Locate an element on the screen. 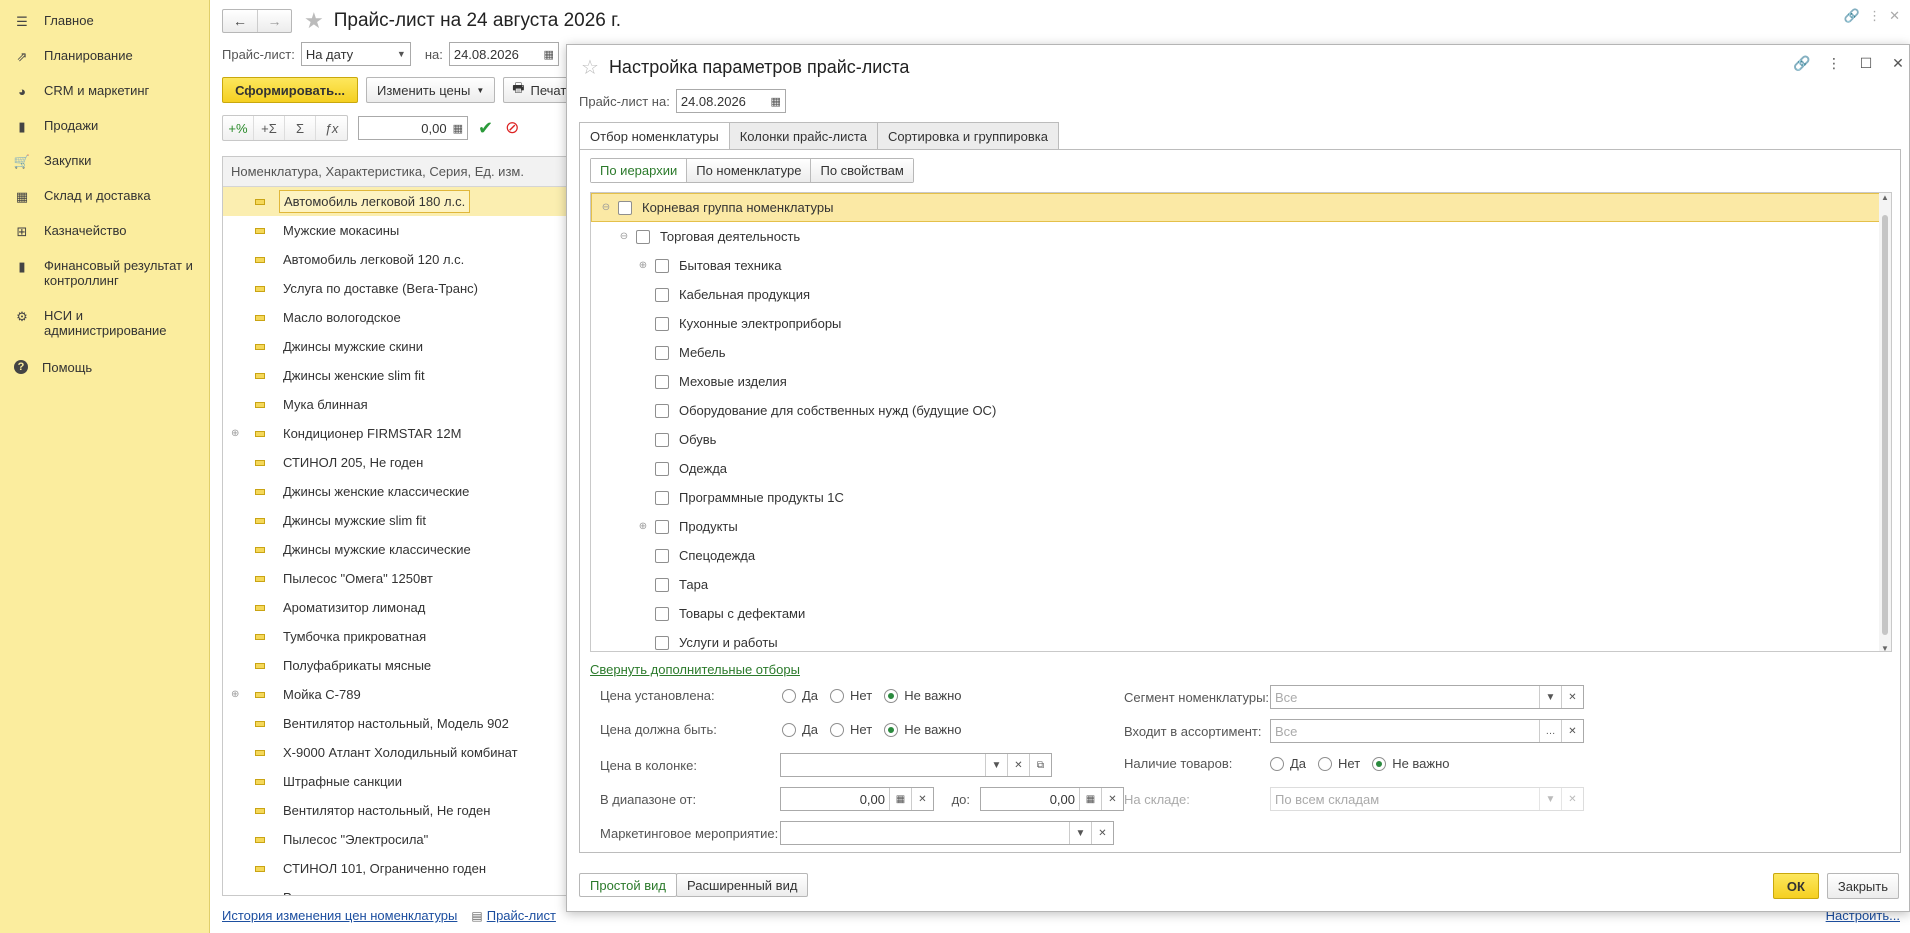 The height and width of the screenshot is (933, 1910). availability-no: Нет is located at coordinates (1339, 763).